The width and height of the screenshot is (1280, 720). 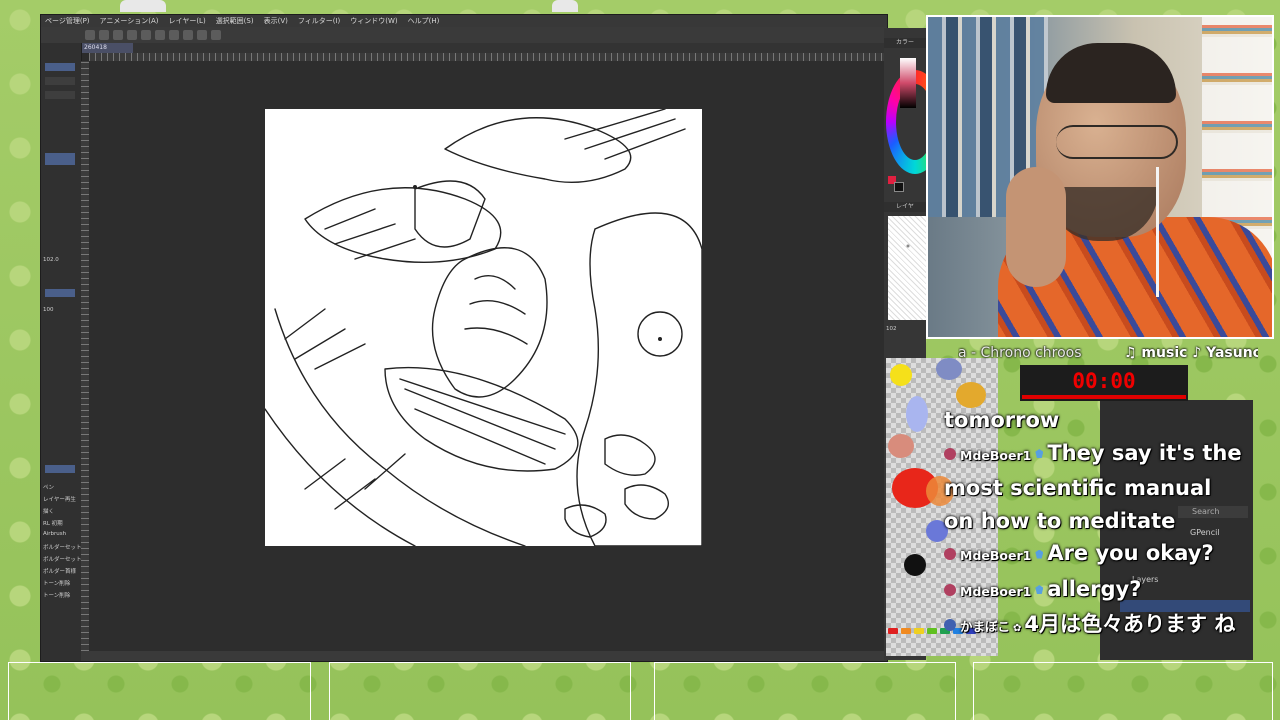 What do you see at coordinates (1017, 628) in the screenshot?
I see `badge-icon: ✿` at bounding box center [1017, 628].